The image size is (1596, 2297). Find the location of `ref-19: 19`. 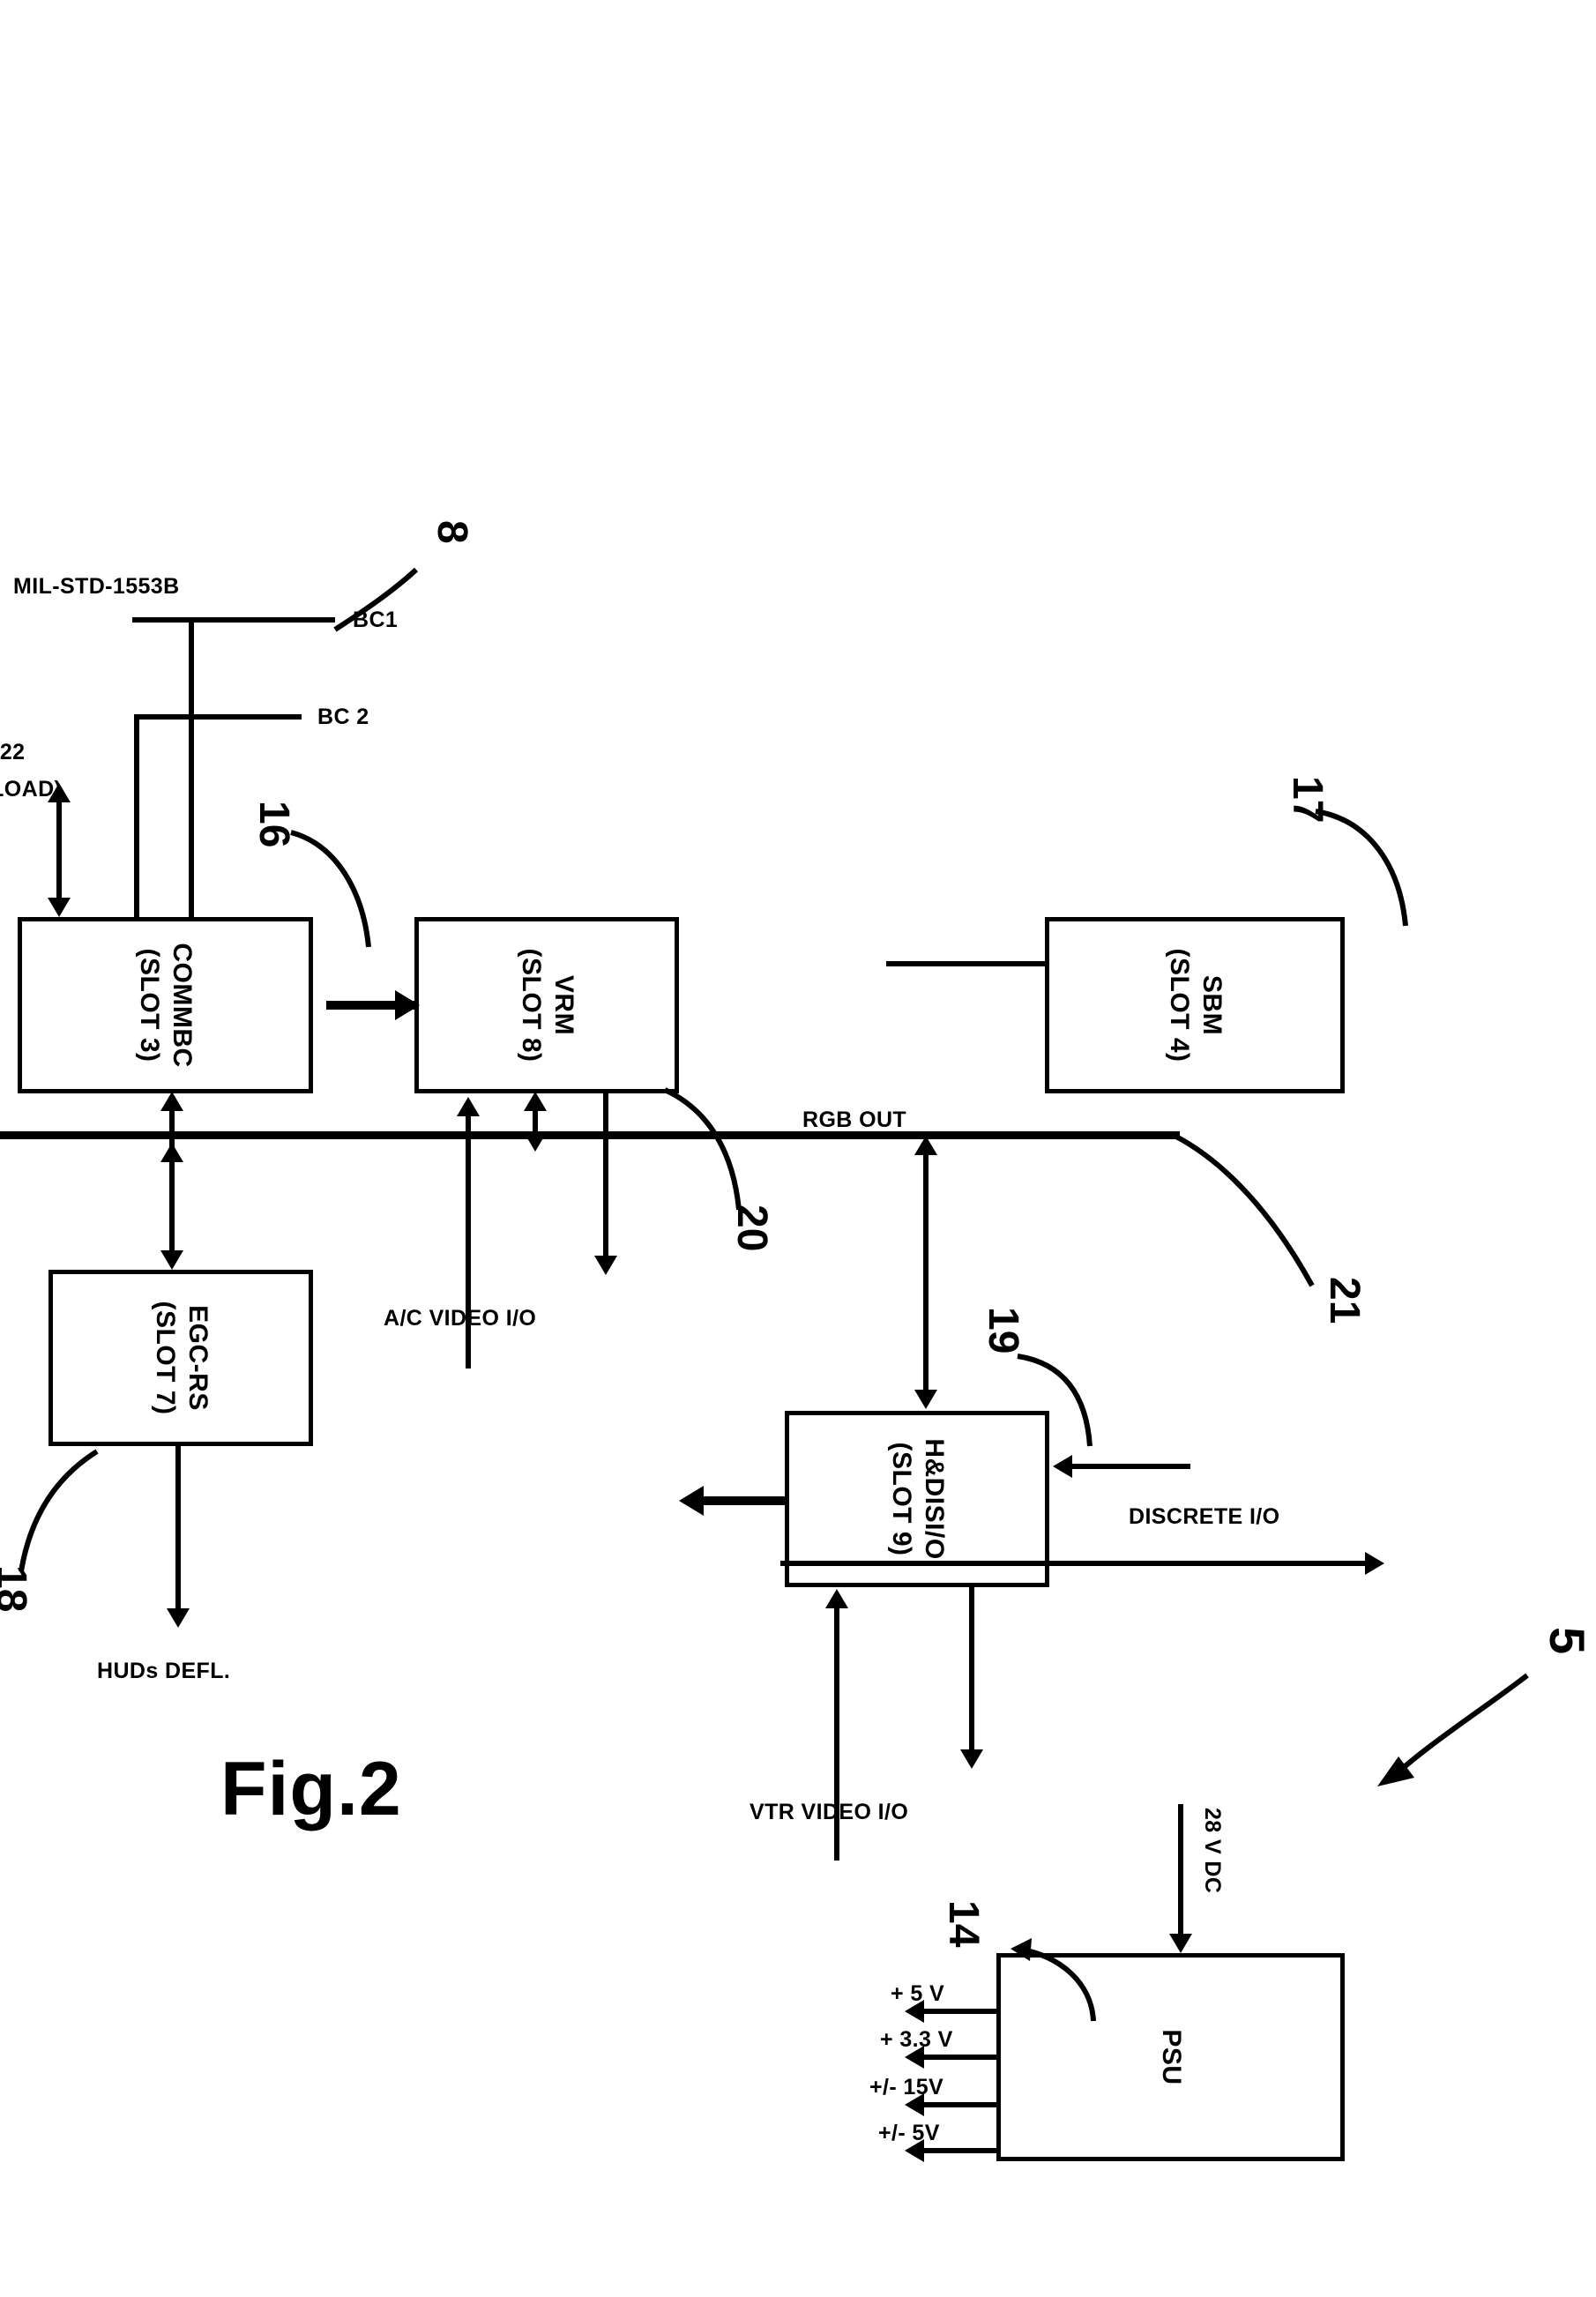

ref-19: 19 is located at coordinates (1003, 1330).